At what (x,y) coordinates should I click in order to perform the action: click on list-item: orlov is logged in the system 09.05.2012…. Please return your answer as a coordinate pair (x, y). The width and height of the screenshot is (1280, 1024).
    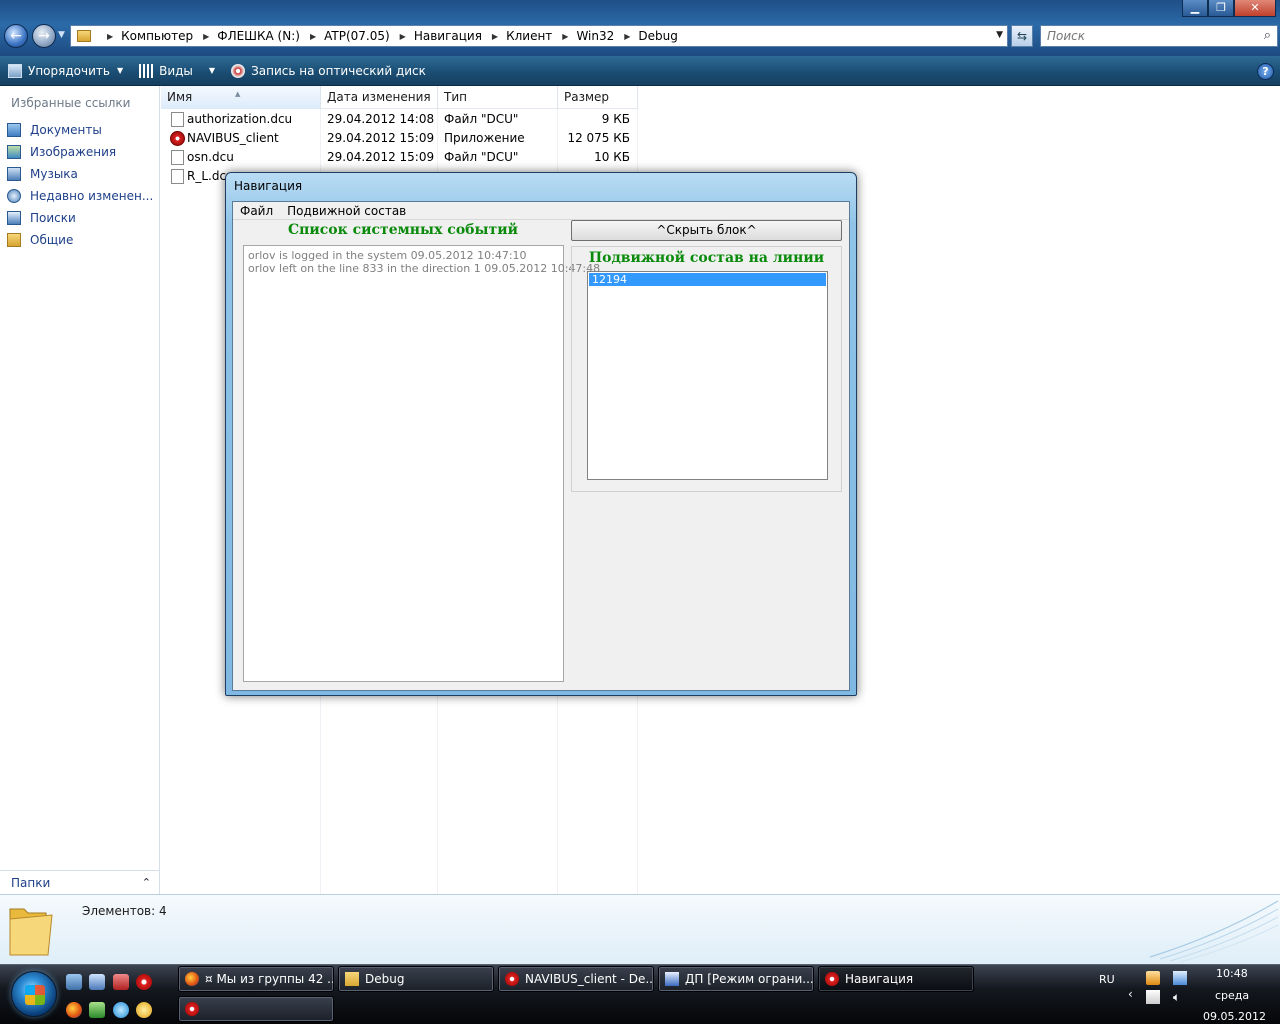
    Looking at the image, I should click on (403, 255).